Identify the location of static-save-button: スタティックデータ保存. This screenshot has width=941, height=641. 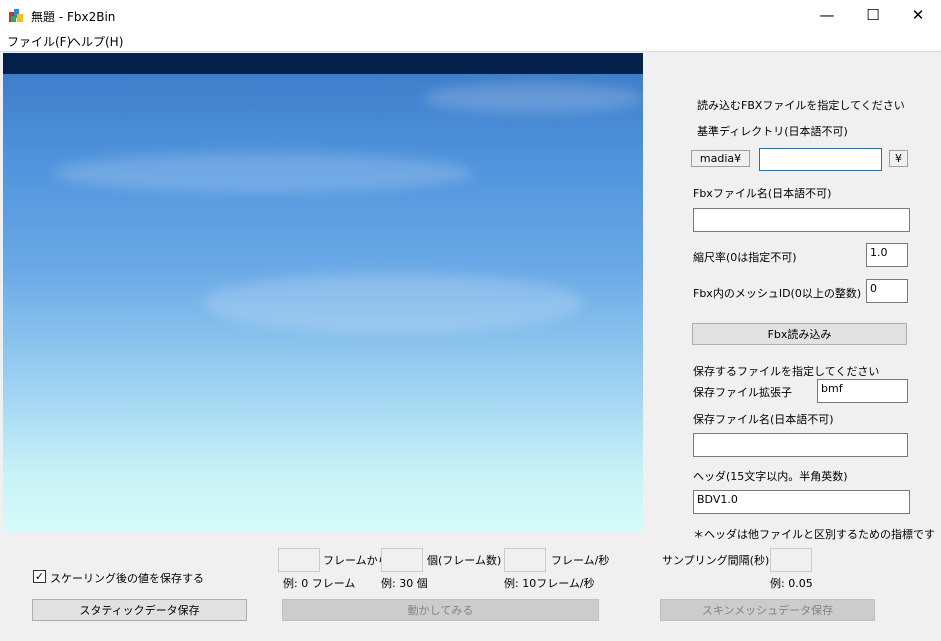
(139, 610).